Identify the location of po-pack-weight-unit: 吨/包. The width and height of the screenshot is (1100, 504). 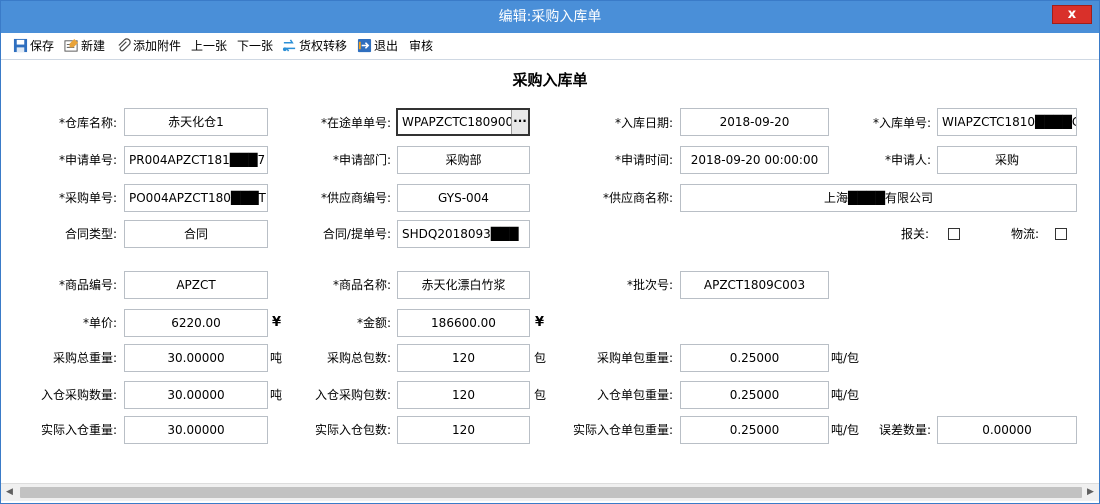
(845, 358).